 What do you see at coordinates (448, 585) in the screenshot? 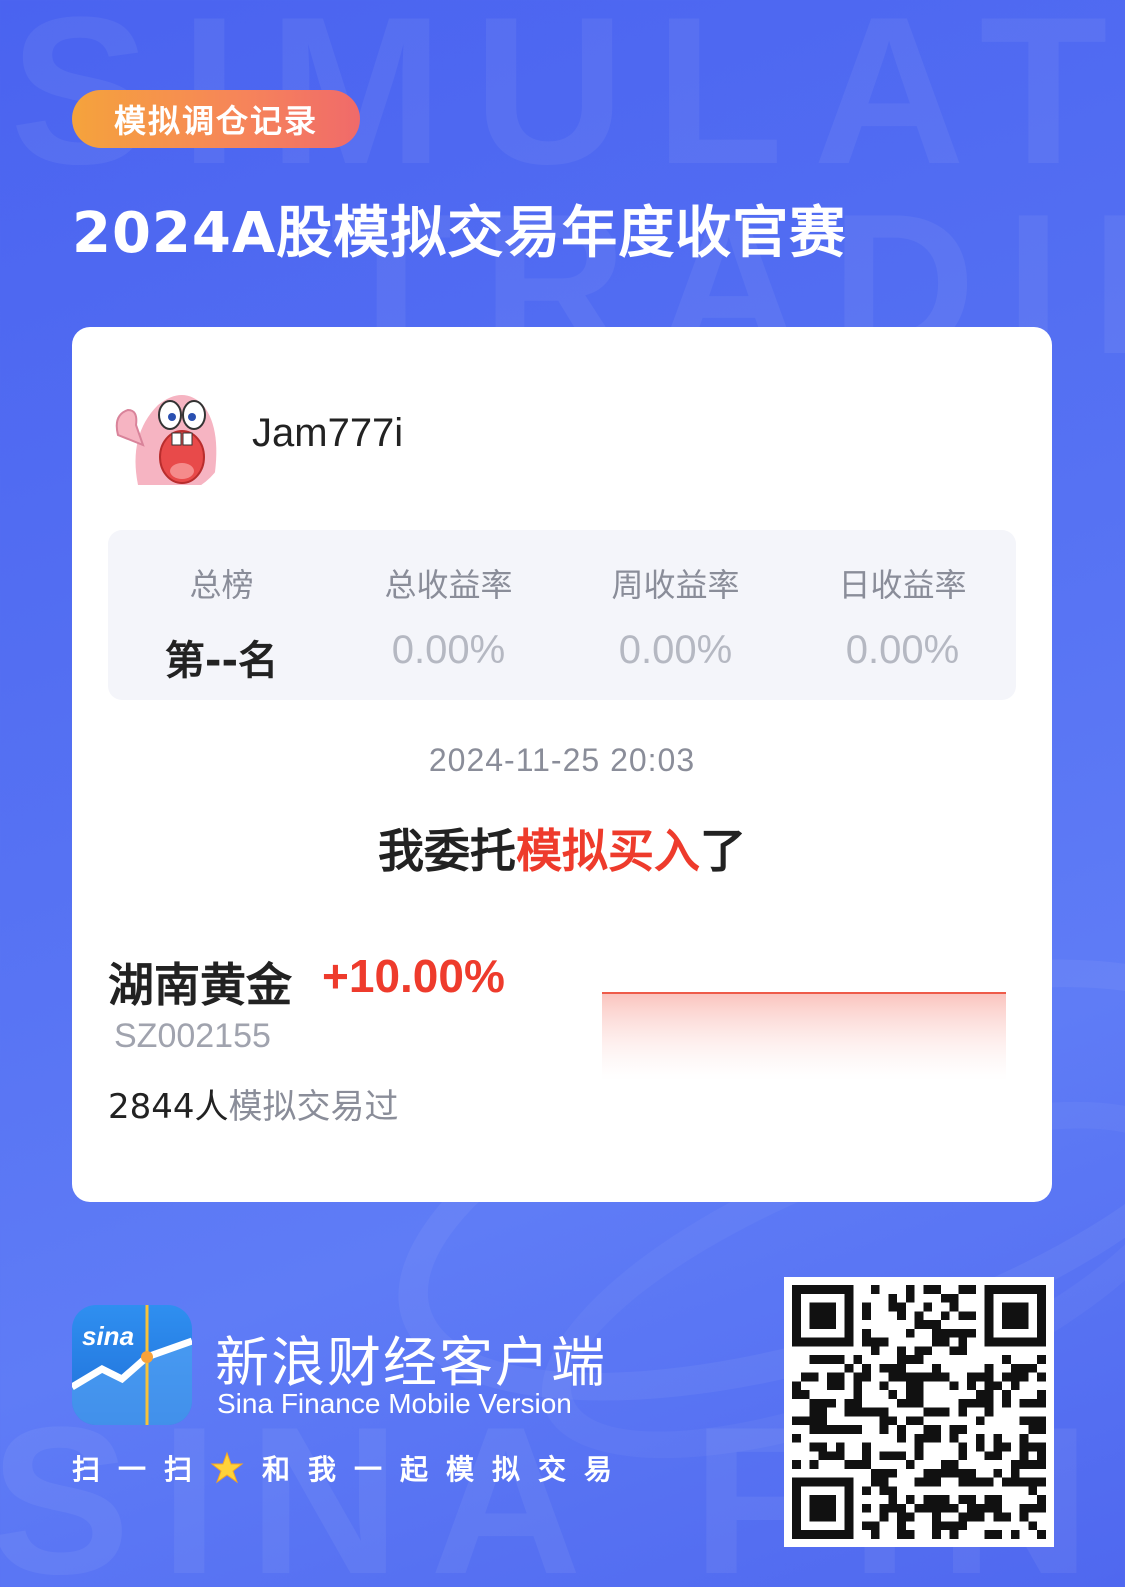
I see `stat-label: 总收益率` at bounding box center [448, 585].